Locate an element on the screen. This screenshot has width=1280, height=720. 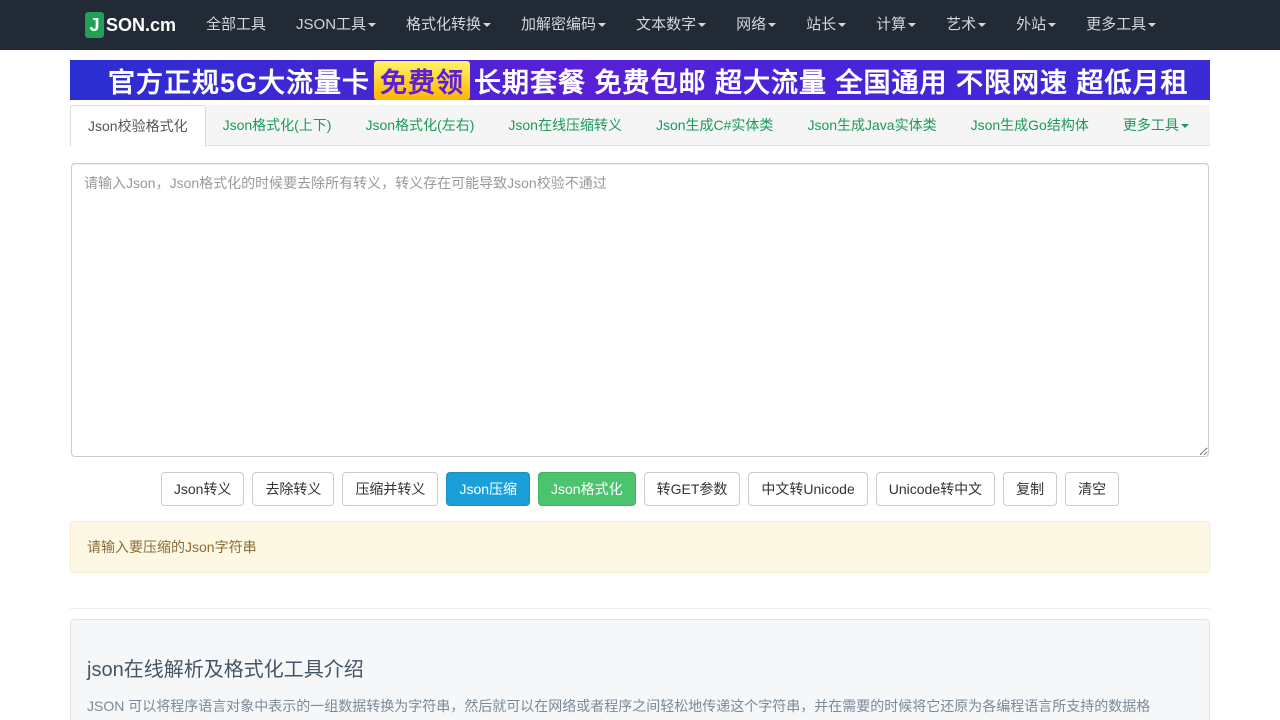
nav-item-label: 网络 is located at coordinates (751, 24).